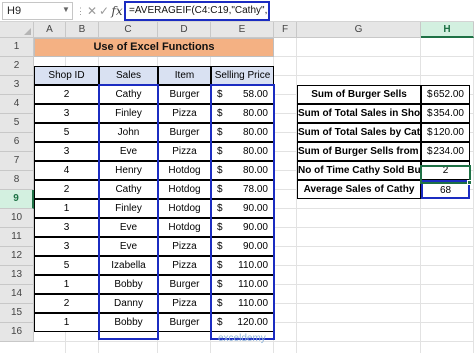 The image size is (474, 353). What do you see at coordinates (17, 85) in the screenshot?
I see `row-header-3: 3` at bounding box center [17, 85].